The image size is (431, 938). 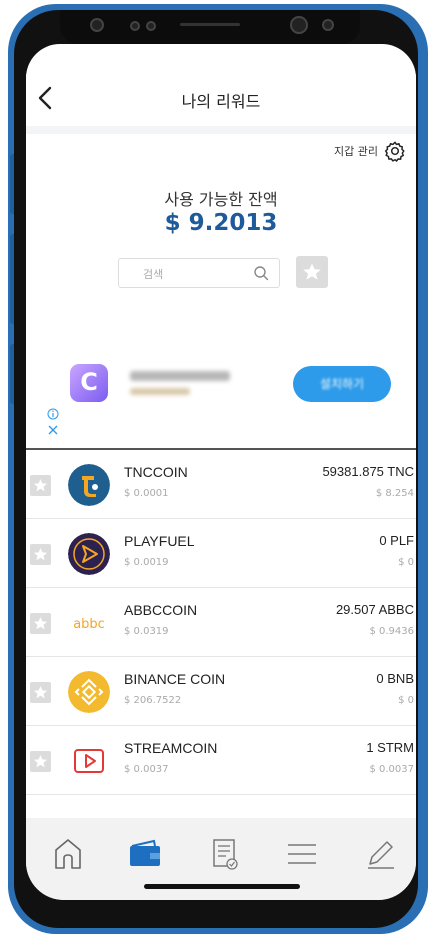 What do you see at coordinates (156, 472) in the screenshot?
I see `token-name: TNCCOIN` at bounding box center [156, 472].